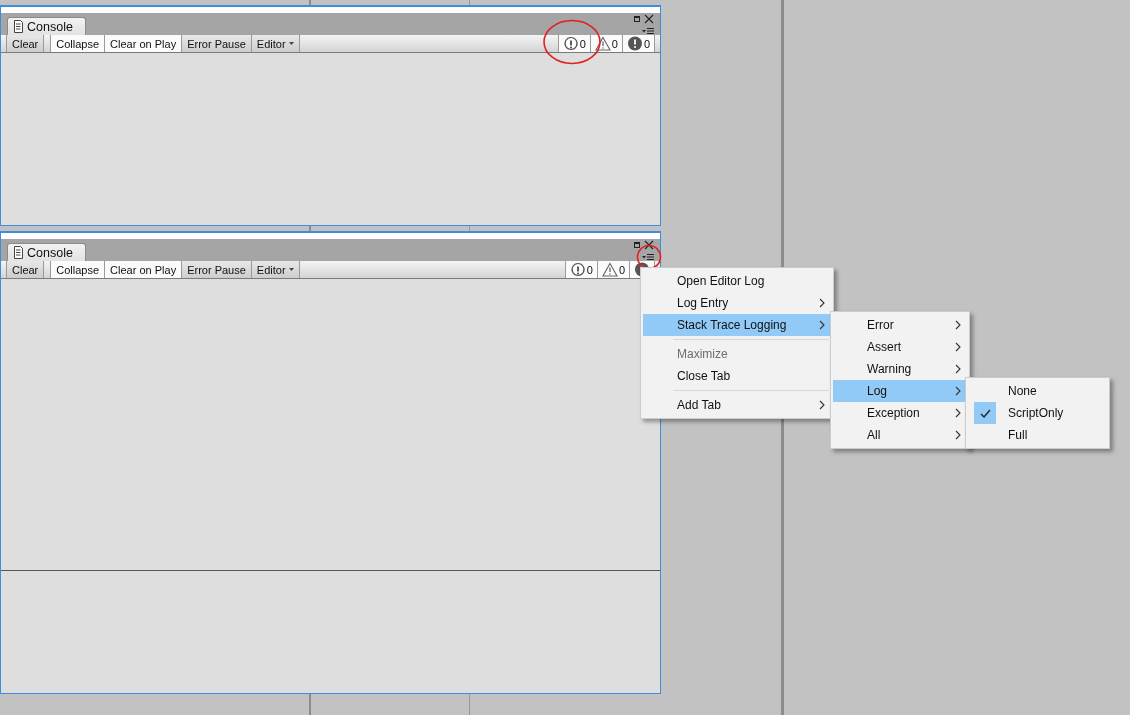  What do you see at coordinates (737, 281) in the screenshot?
I see `menu-item: Open Editor Log` at bounding box center [737, 281].